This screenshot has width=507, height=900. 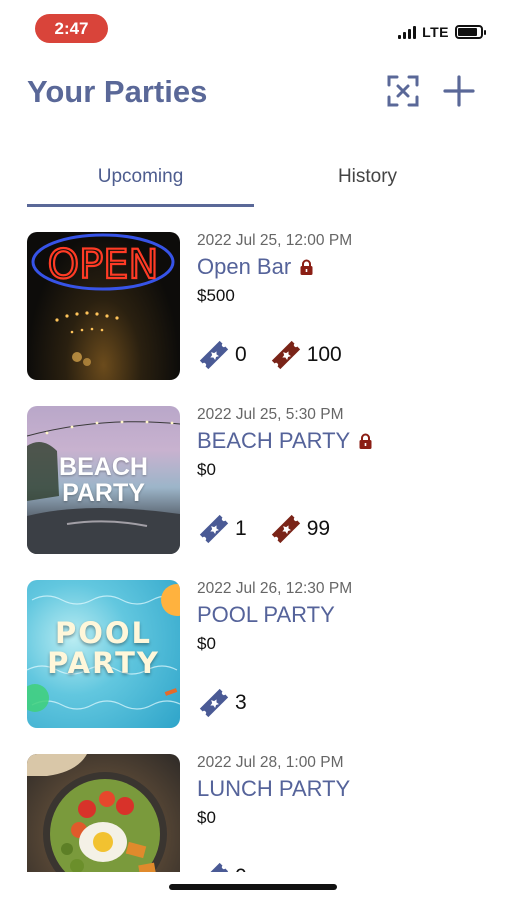 I want to click on party-image-open-bar: OPEN, so click(x=103, y=306).